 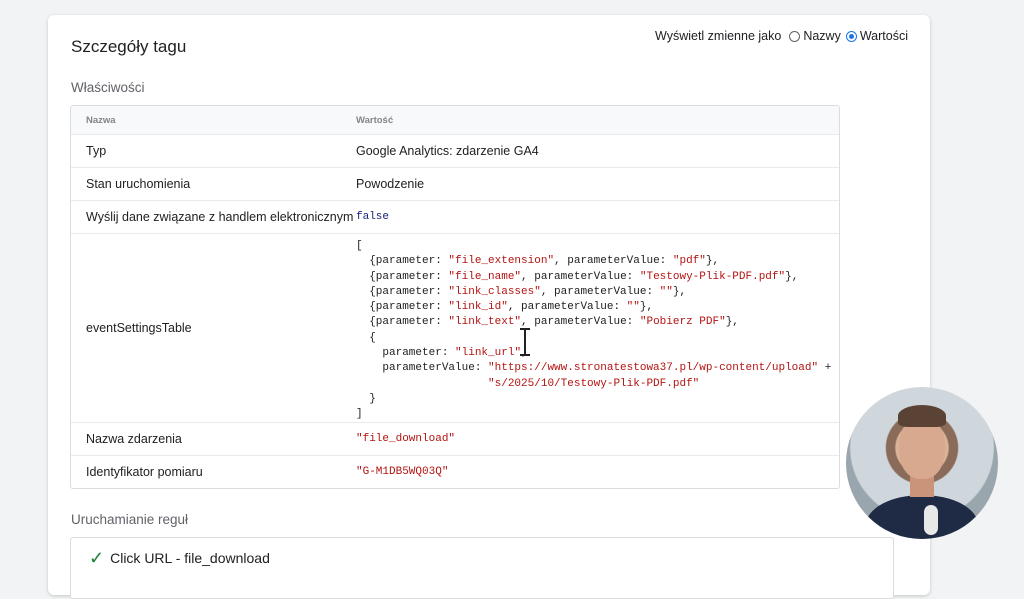 What do you see at coordinates (390, 184) in the screenshot?
I see `row-value: Powodzenie` at bounding box center [390, 184].